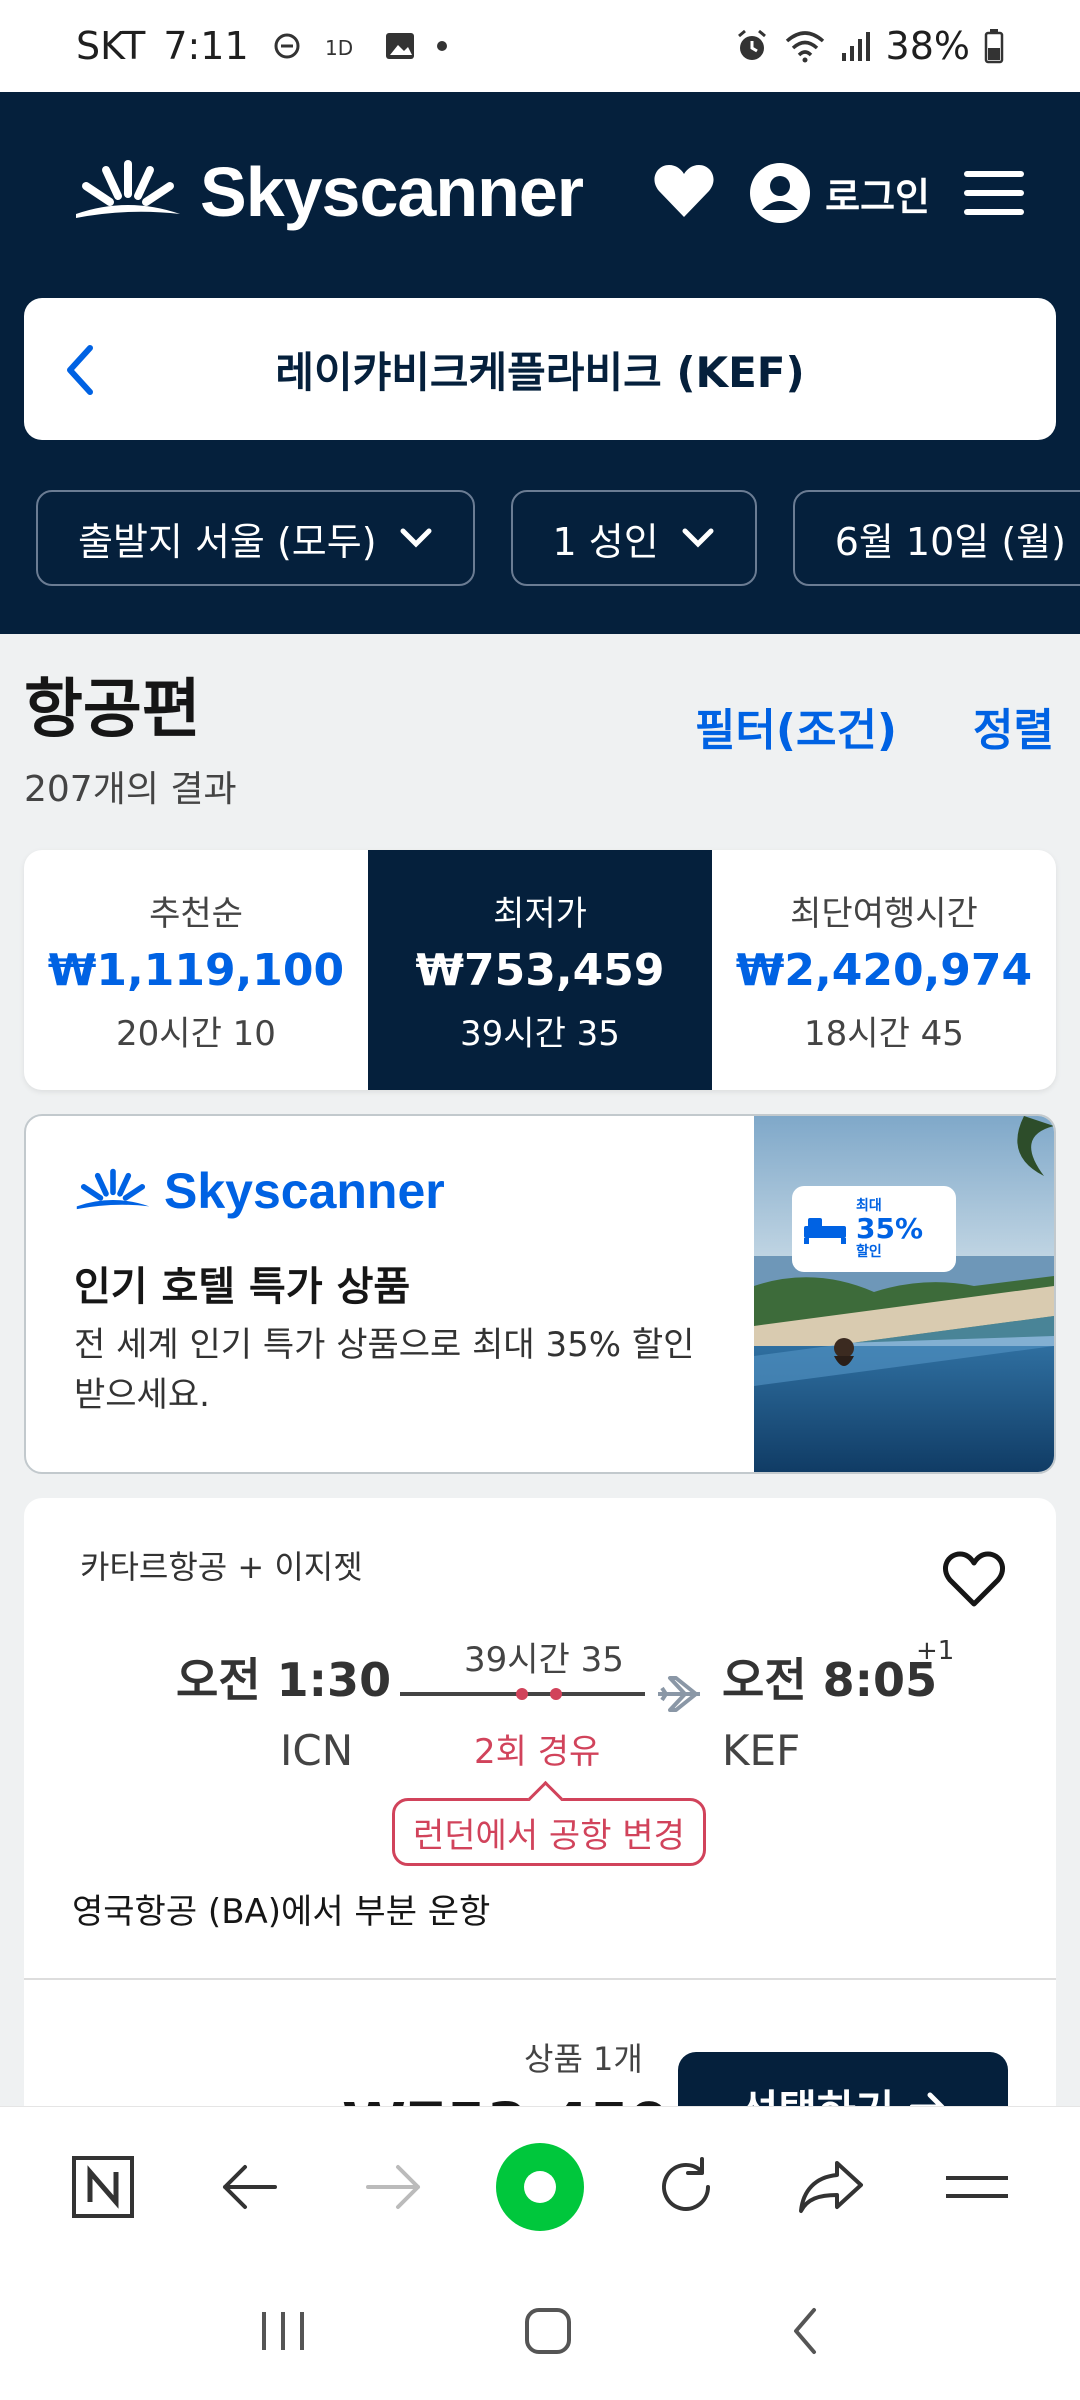 The image size is (1080, 2400). Describe the element at coordinates (549, 1835) in the screenshot. I see `airport-change-label: 런던에서 공항 변경` at that location.